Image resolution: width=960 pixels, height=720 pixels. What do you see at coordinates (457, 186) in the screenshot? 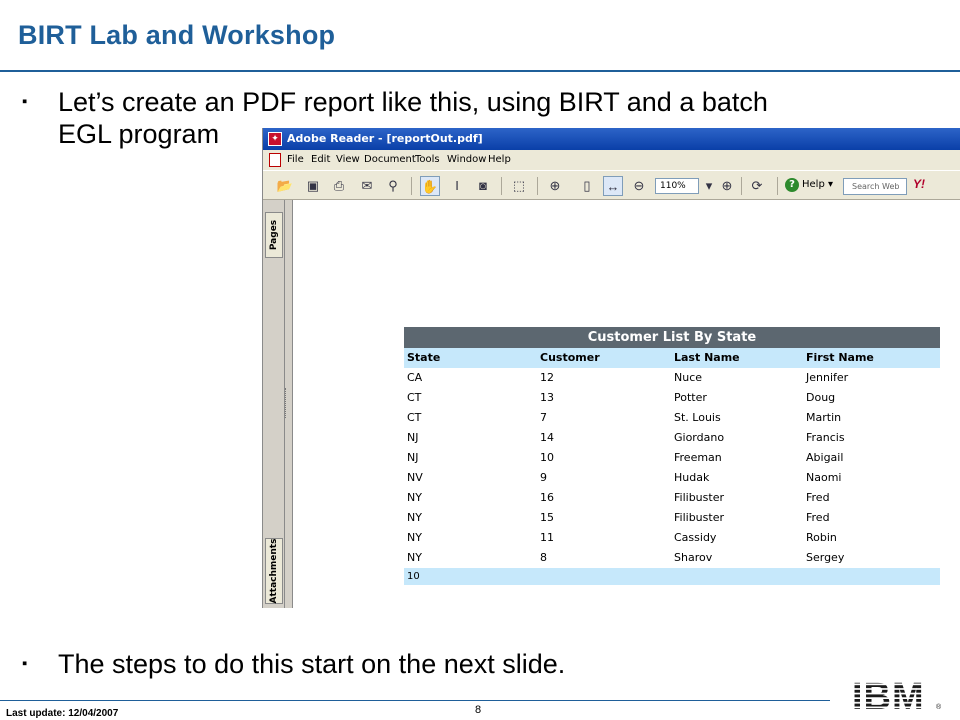
I see `select-text-icon: I` at bounding box center [457, 186].